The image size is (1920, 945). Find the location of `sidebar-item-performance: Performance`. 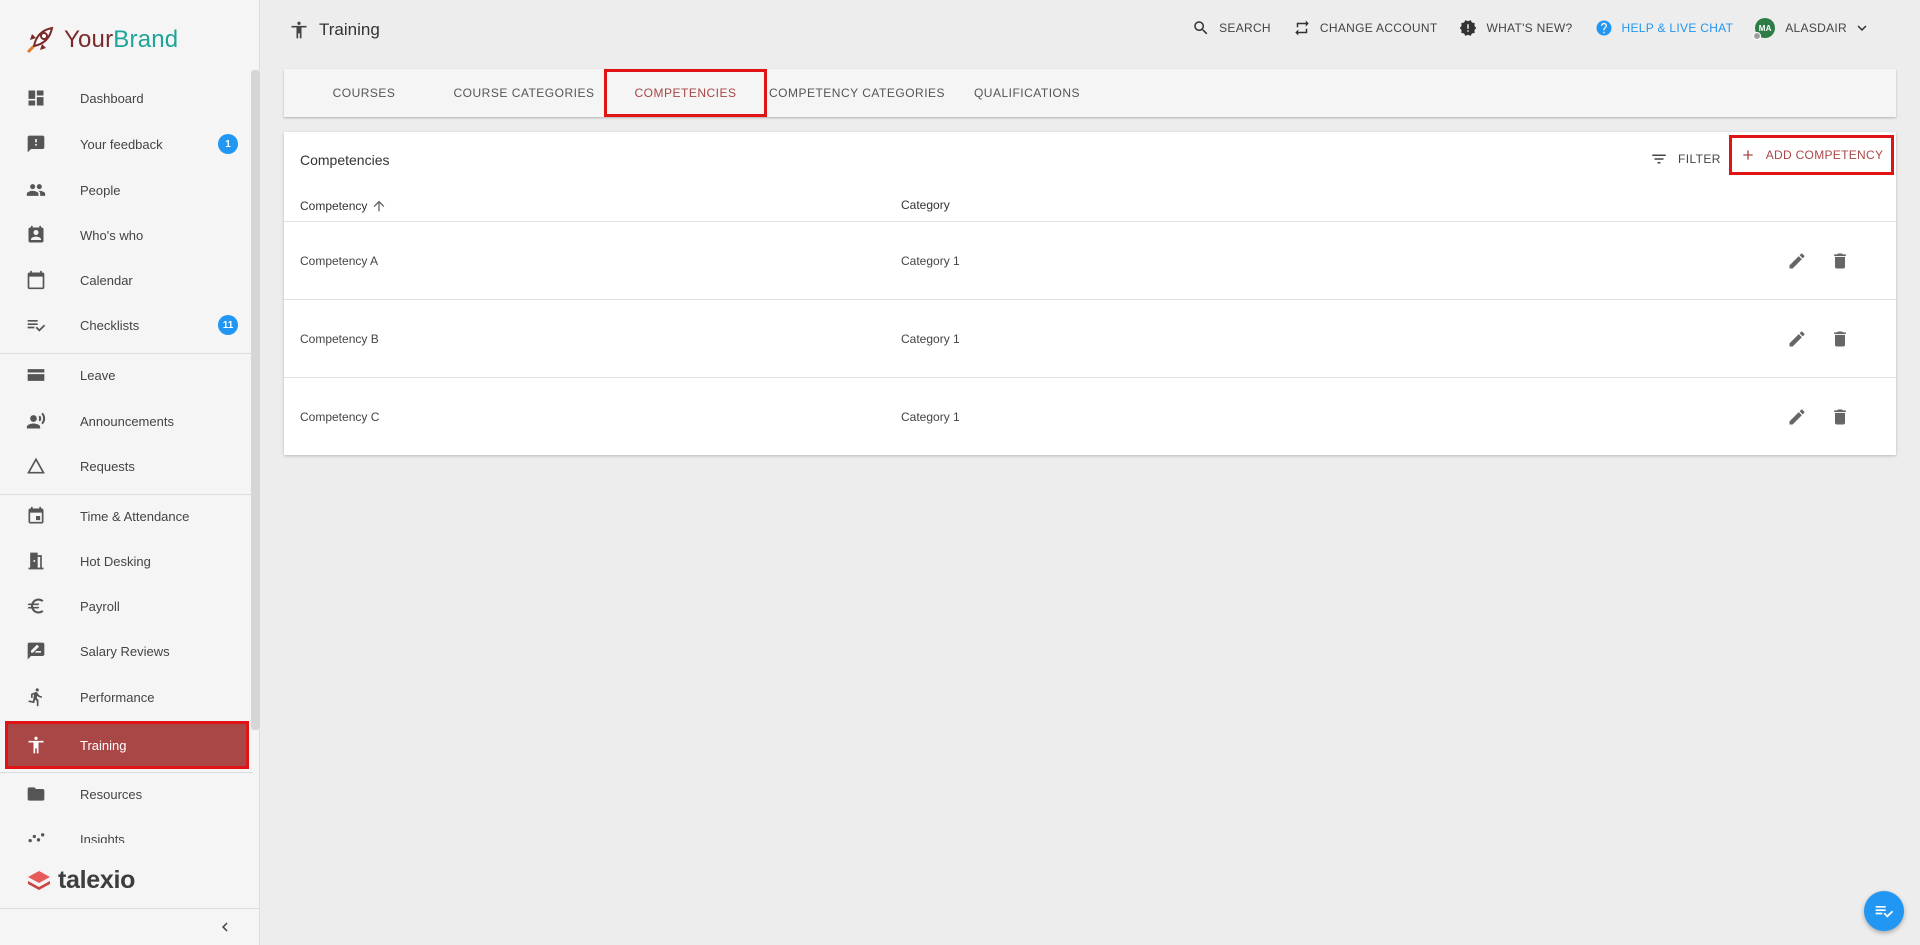

sidebar-item-performance: Performance is located at coordinates (127, 697).